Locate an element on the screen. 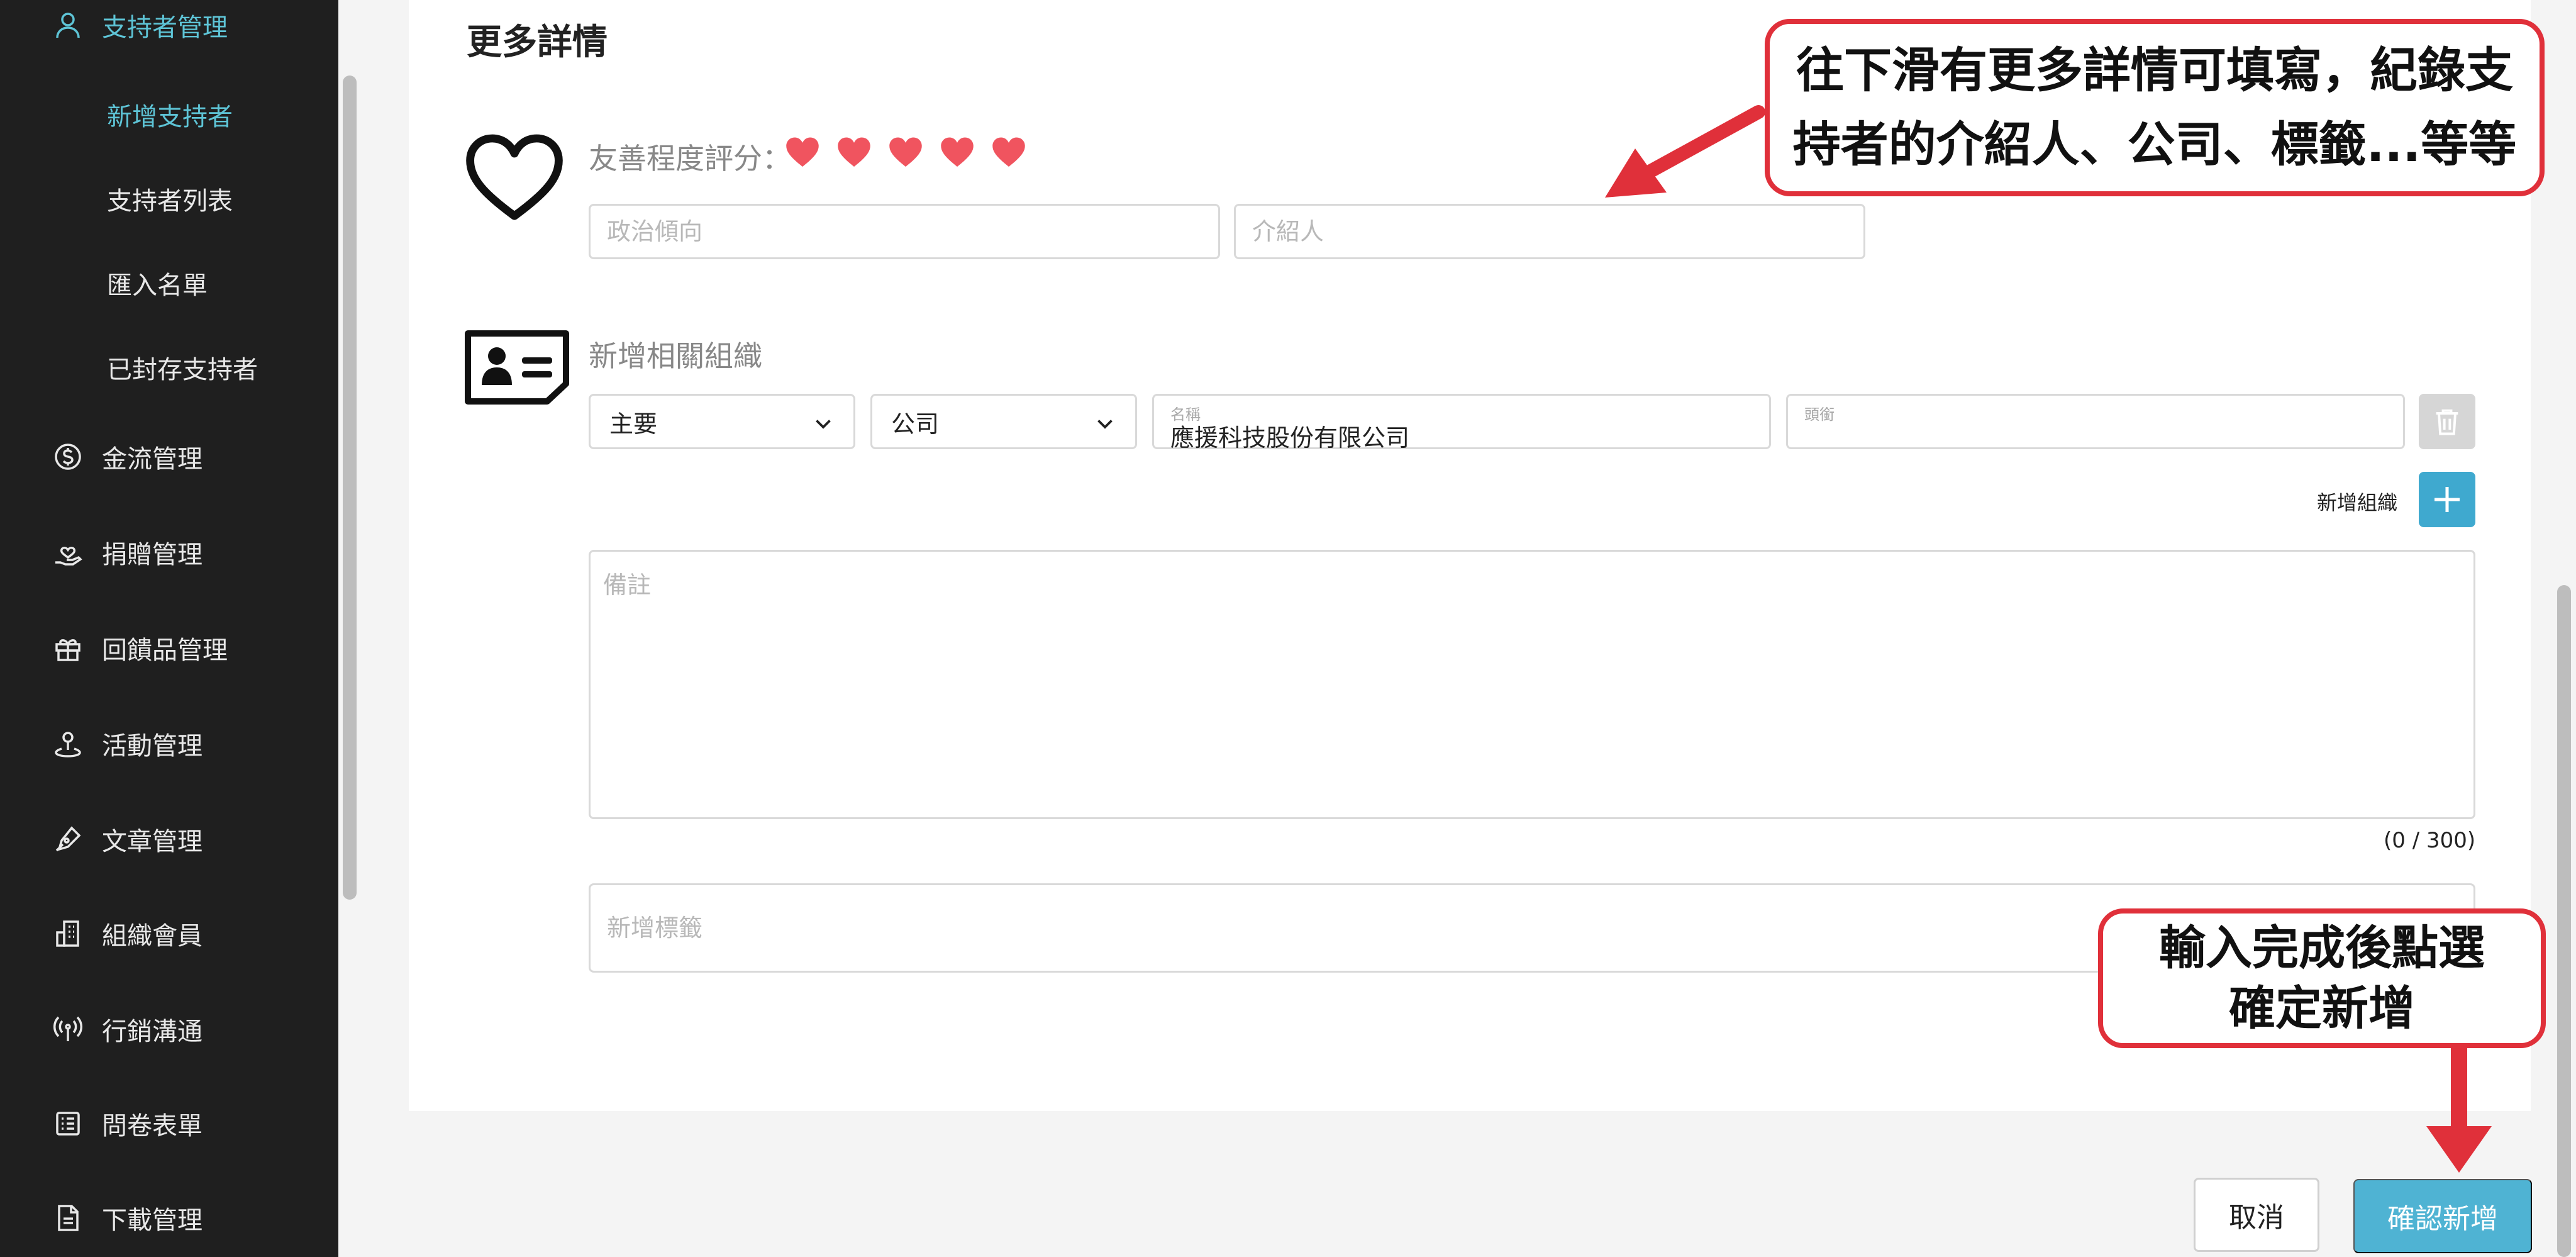 The height and width of the screenshot is (1257, 2576). building-icon is located at coordinates (68, 933).